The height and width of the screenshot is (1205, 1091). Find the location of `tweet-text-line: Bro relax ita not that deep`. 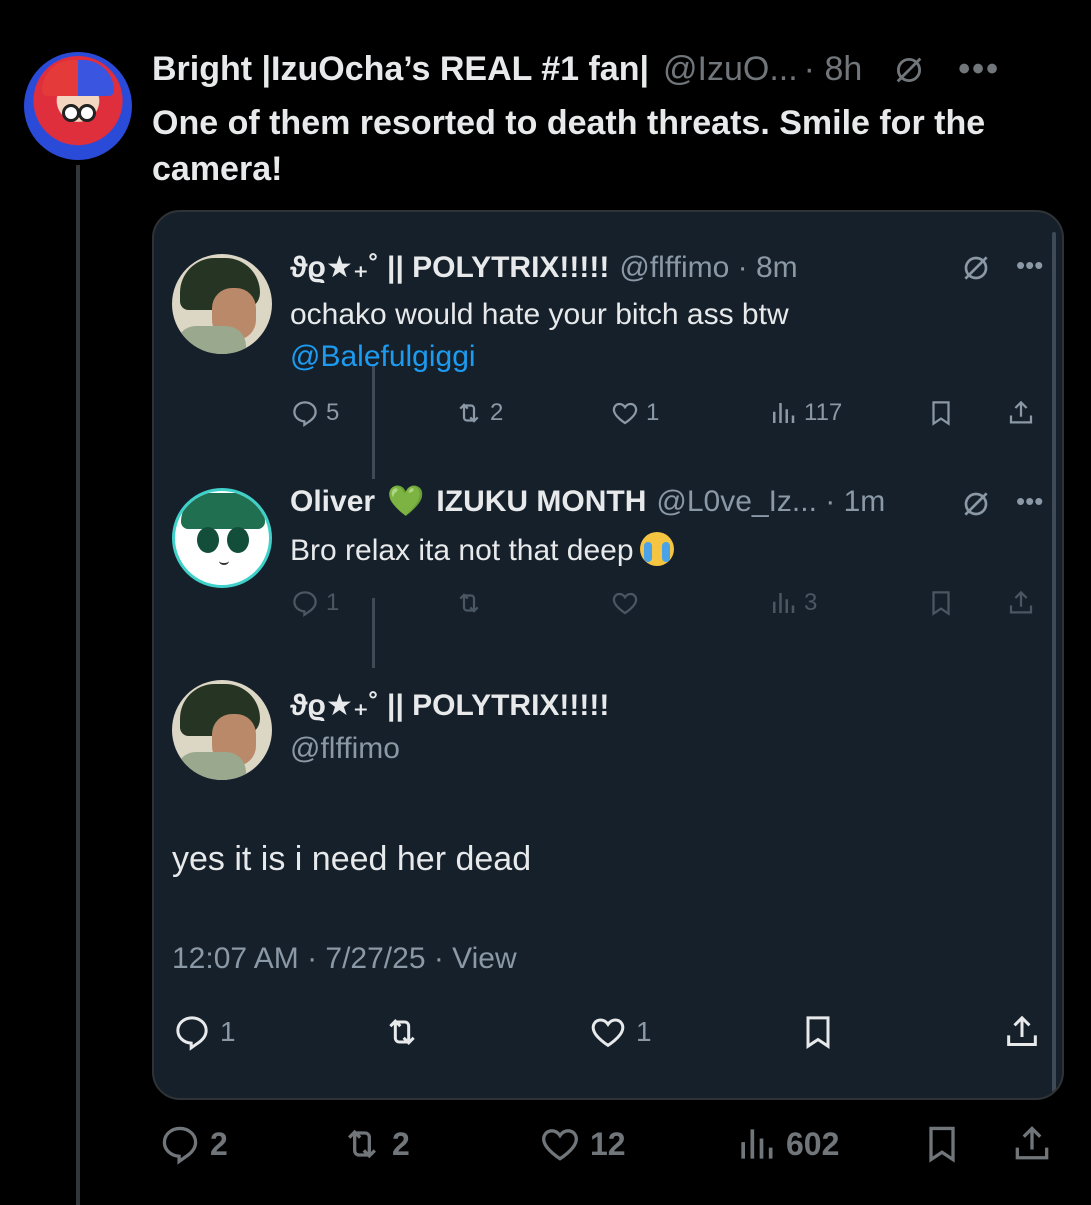

tweet-text-line: Bro relax ita not that deep is located at coordinates (462, 550).